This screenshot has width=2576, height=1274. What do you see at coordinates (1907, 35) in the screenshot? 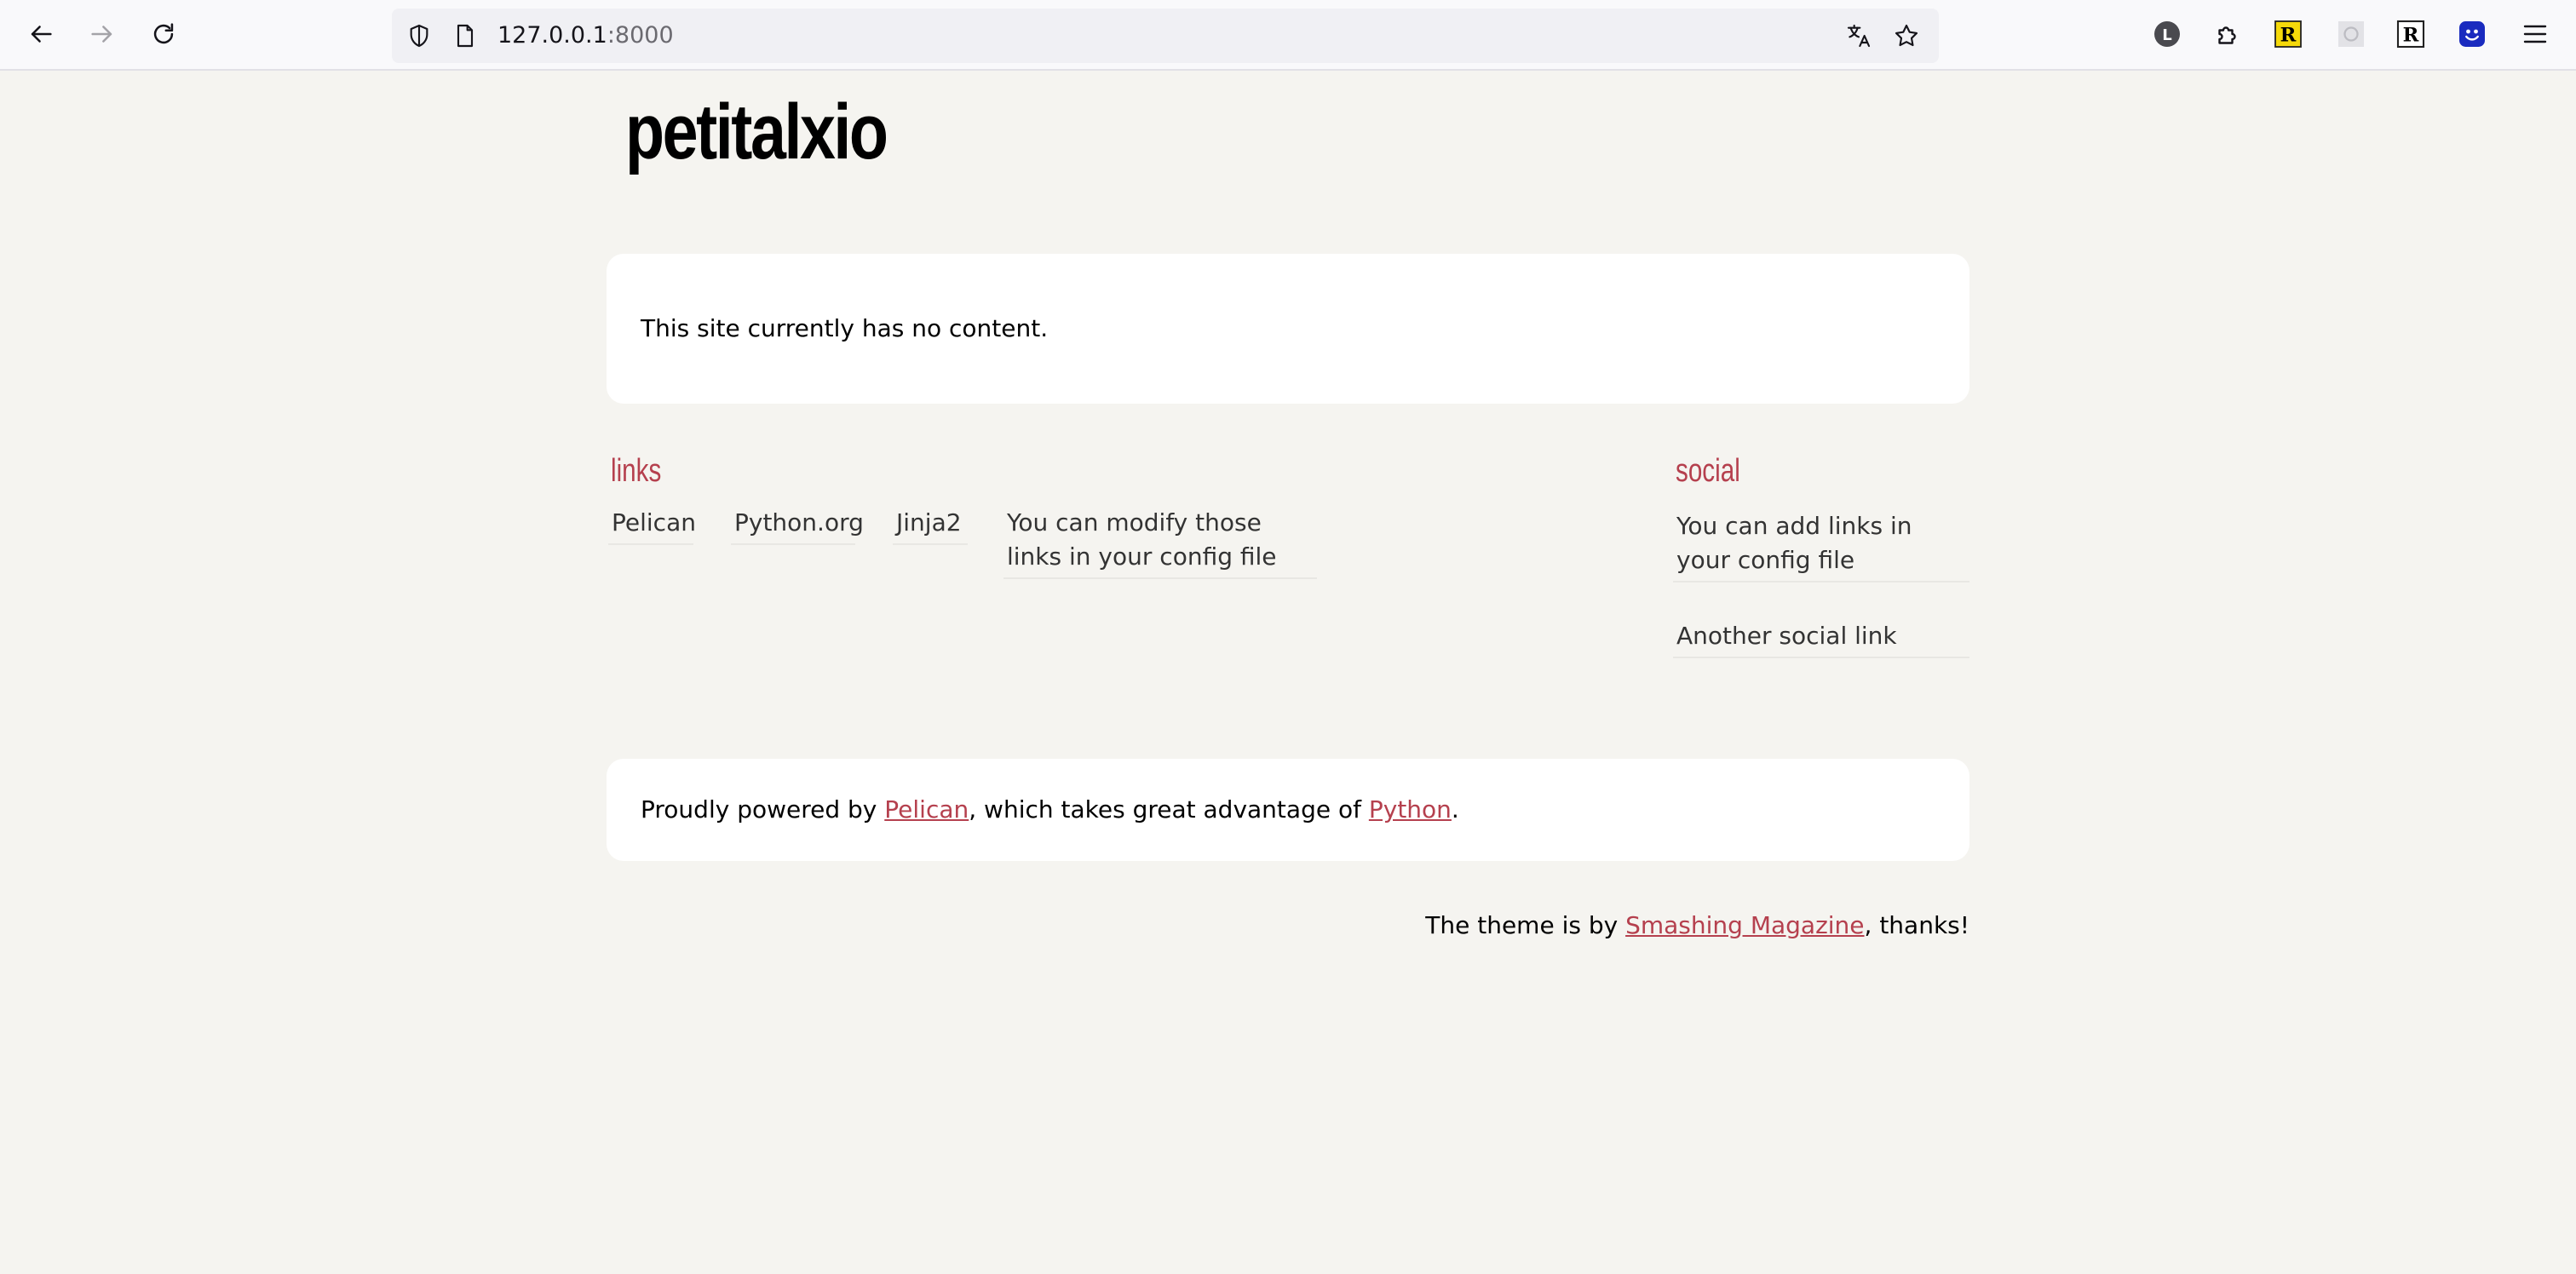
I see `bookmark-star-icon` at bounding box center [1907, 35].